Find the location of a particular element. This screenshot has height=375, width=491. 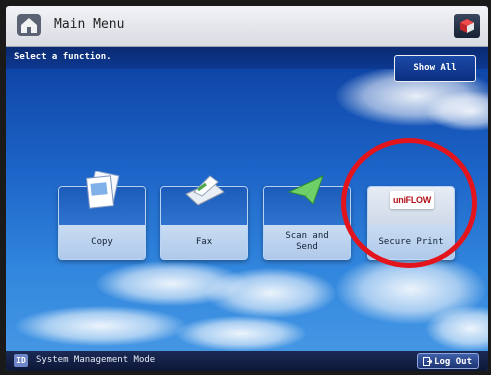

log-out-label: Log Out is located at coordinates (453, 362).